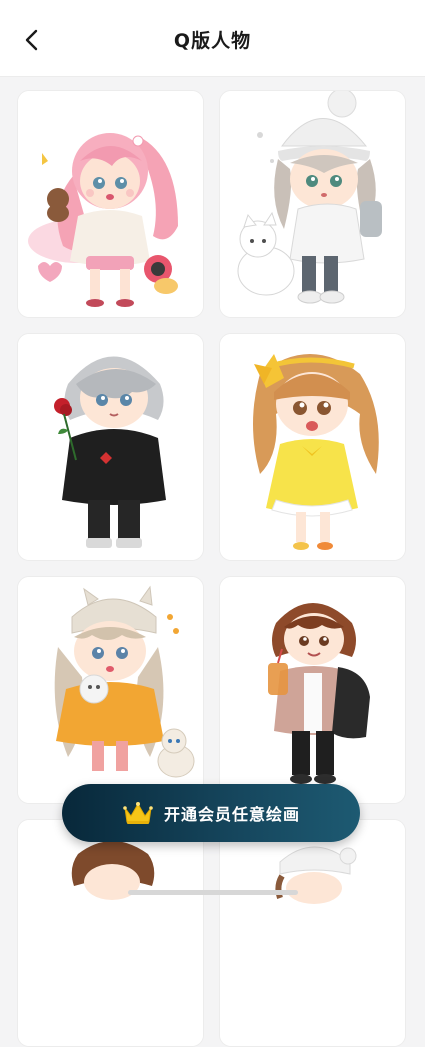 This screenshot has width=425, height=1047. Describe the element at coordinates (138, 813) in the screenshot. I see `crown-icon` at that location.